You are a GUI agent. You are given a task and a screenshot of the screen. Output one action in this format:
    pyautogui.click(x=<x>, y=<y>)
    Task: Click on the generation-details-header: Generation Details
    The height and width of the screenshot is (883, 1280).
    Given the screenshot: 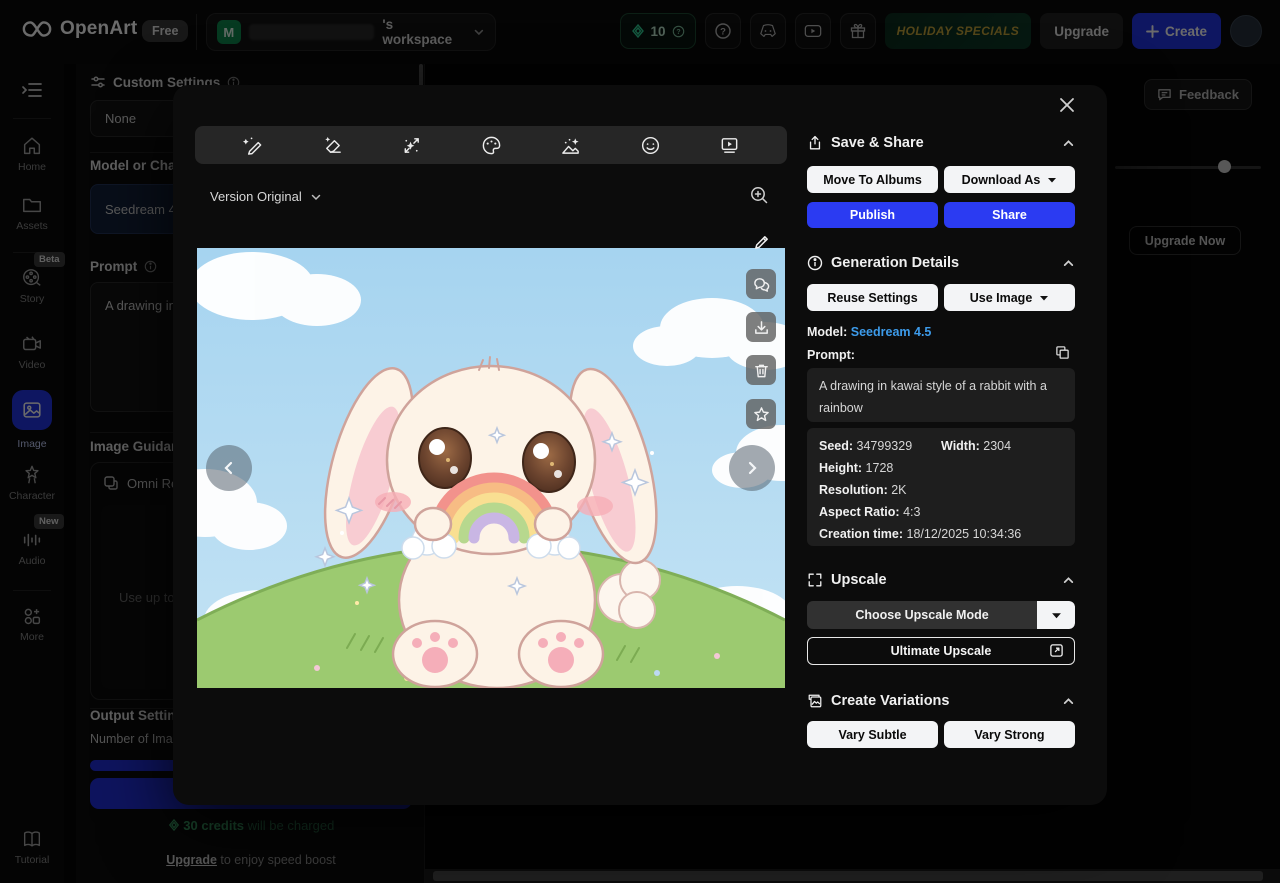 What is the action you would take?
    pyautogui.click(x=941, y=263)
    